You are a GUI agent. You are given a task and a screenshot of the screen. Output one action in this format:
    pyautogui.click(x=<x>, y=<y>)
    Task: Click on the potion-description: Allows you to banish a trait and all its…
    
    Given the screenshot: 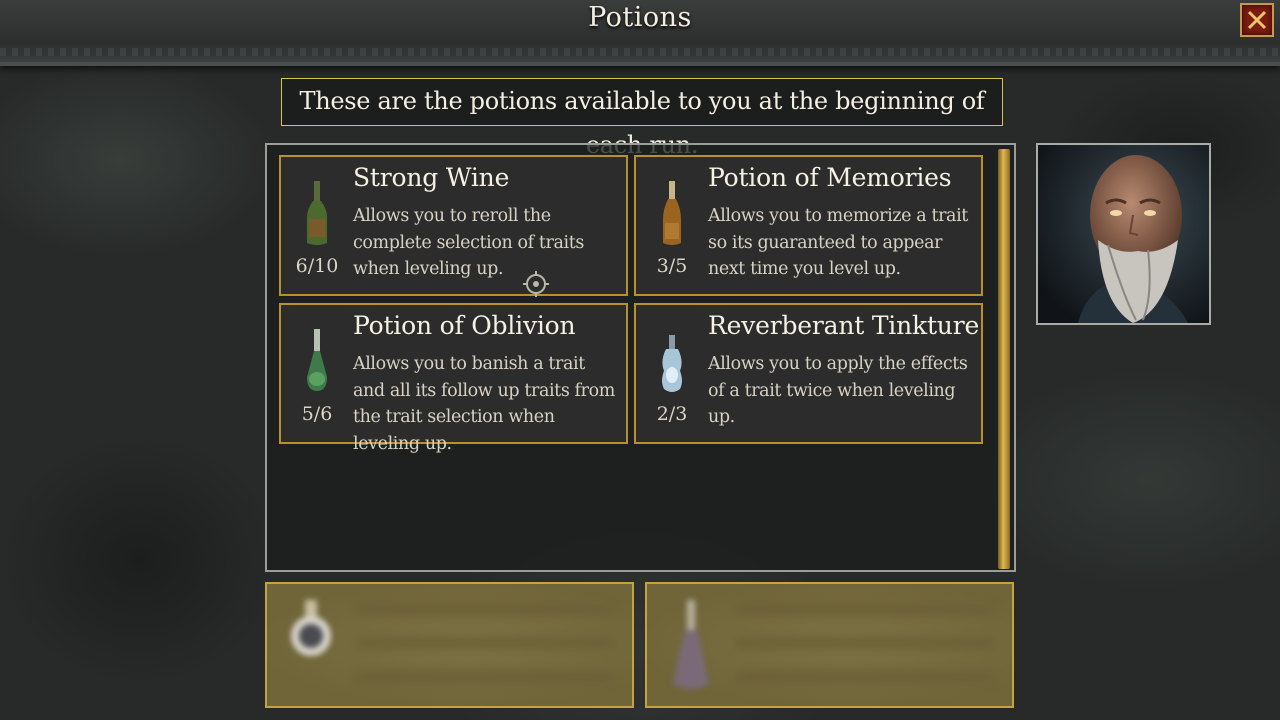 What is the action you would take?
    pyautogui.click(x=484, y=404)
    